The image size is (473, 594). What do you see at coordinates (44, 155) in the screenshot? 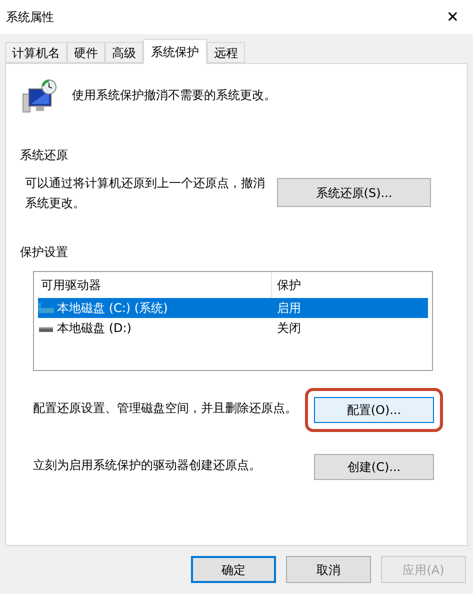
I see `group-heading: 系统还原` at bounding box center [44, 155].